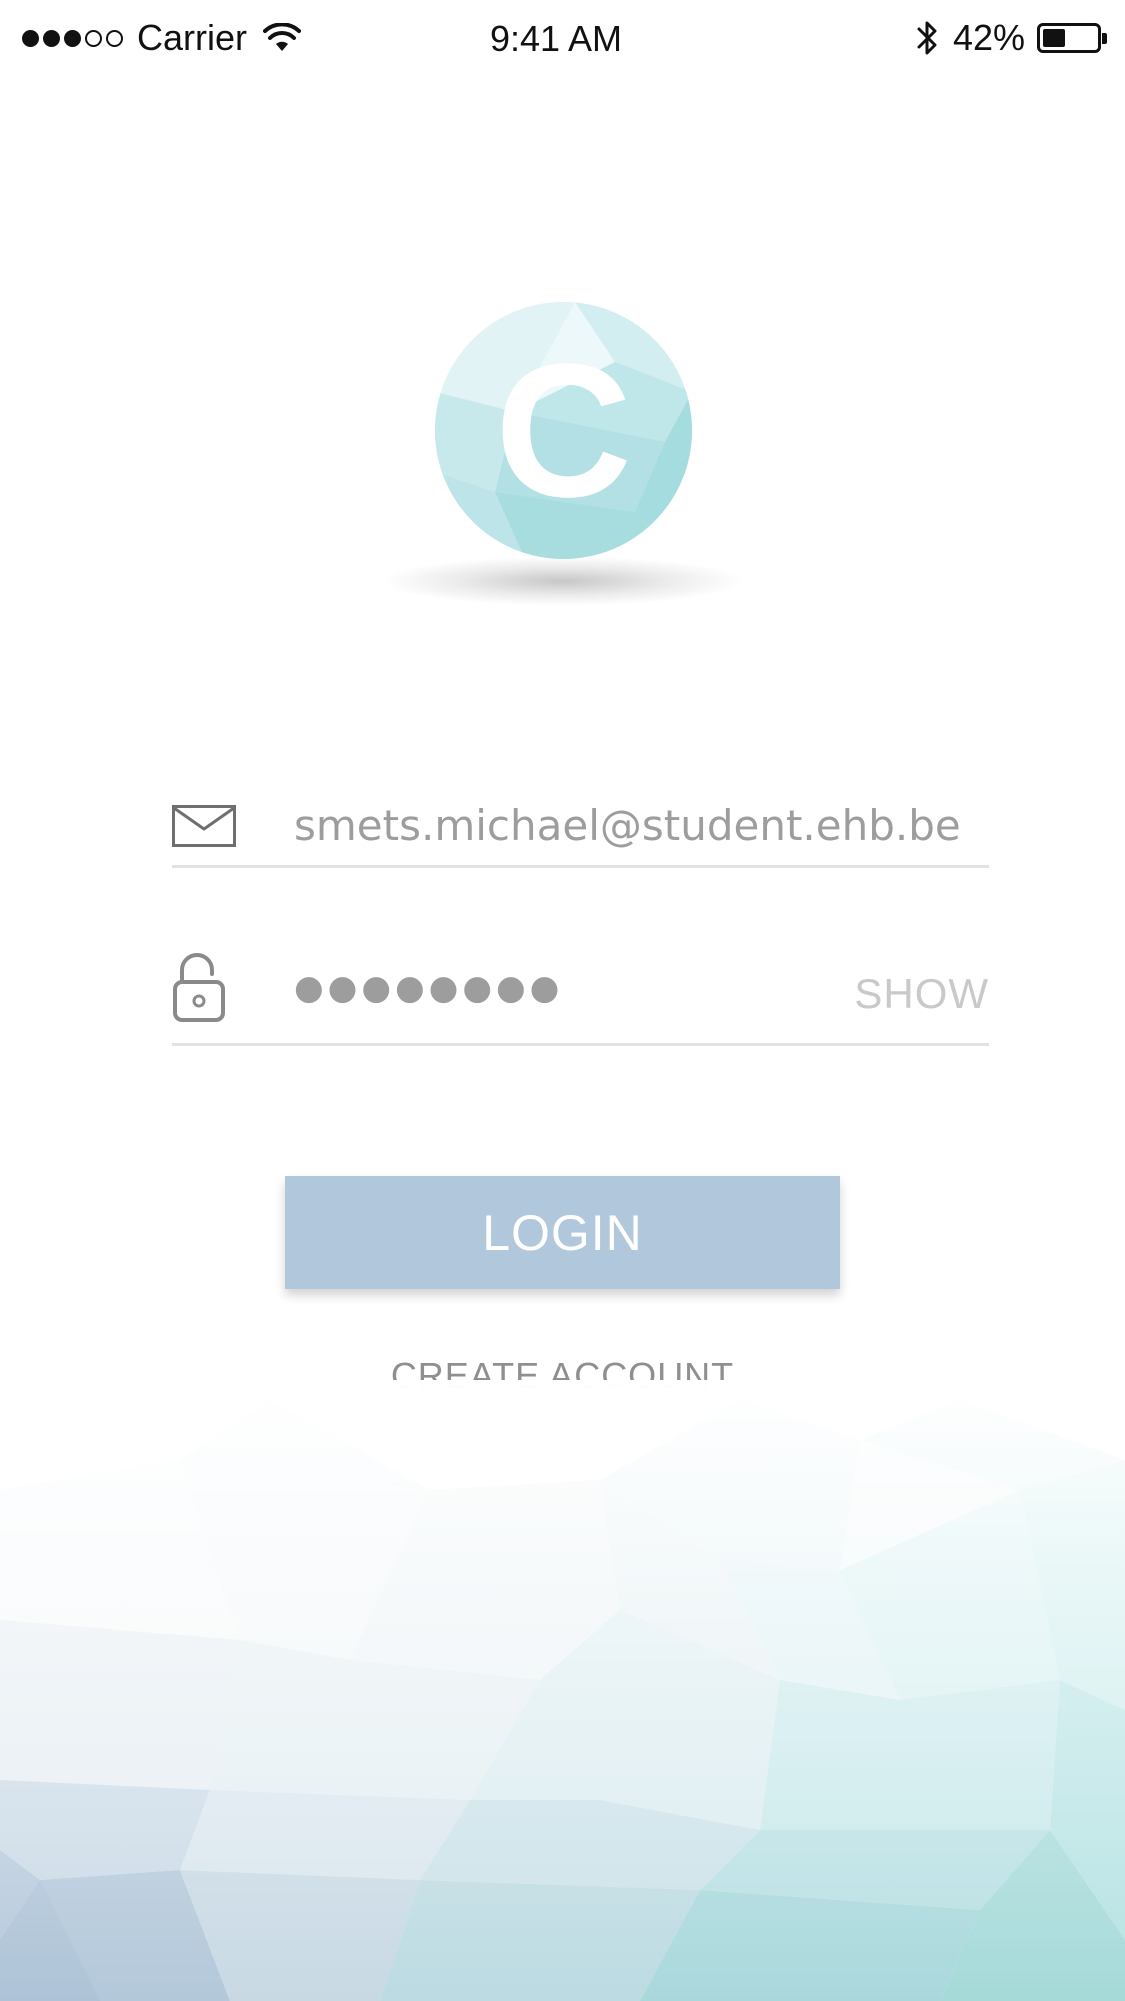  What do you see at coordinates (562, 581) in the screenshot?
I see `logo-shadow` at bounding box center [562, 581].